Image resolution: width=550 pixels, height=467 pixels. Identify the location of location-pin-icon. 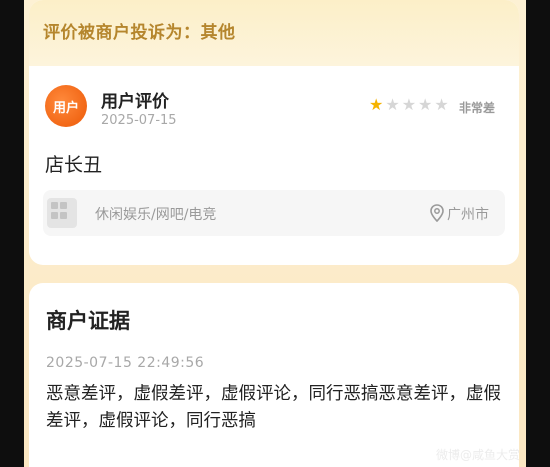
(437, 213).